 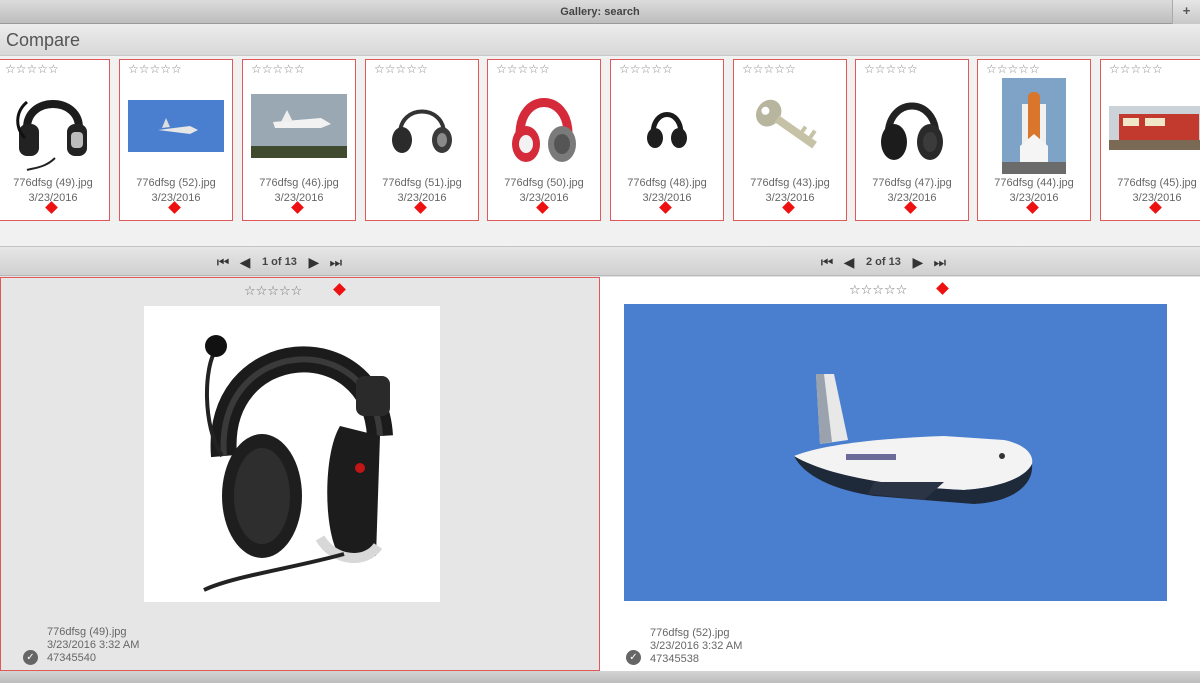 What do you see at coordinates (544, 130) in the screenshot?
I see `red-headphones-image` at bounding box center [544, 130].